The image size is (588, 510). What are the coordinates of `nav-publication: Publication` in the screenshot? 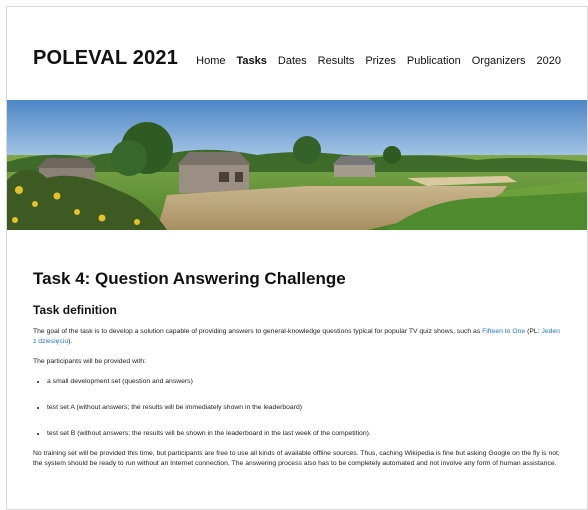 It's located at (434, 61).